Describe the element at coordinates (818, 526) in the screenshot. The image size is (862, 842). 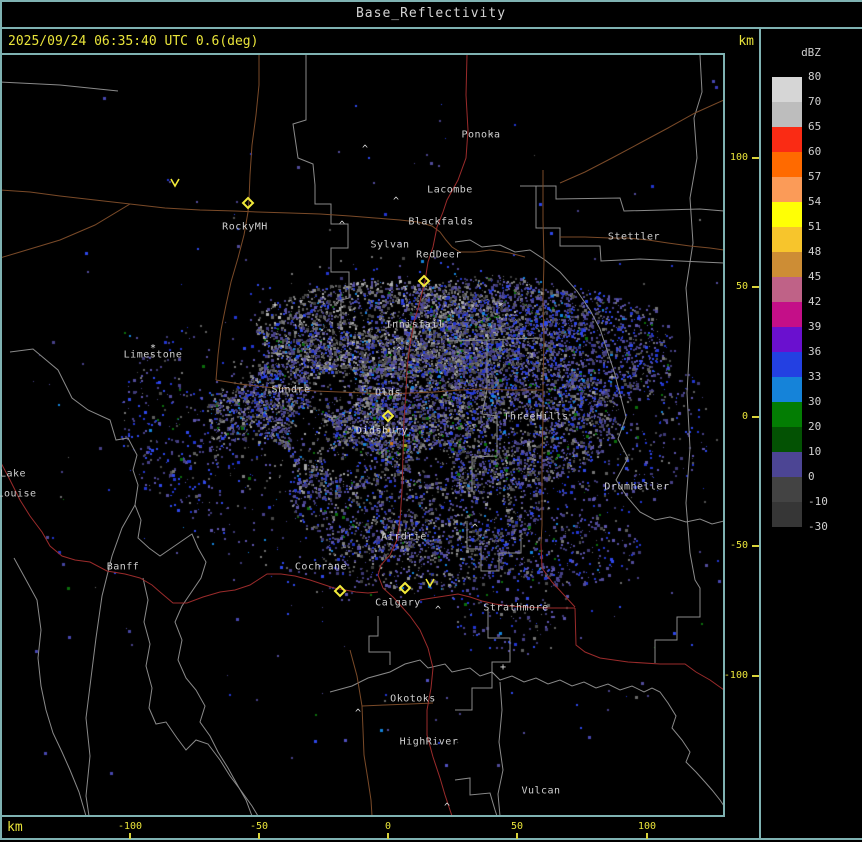
I see `colorbar-tick-label: -30` at that location.